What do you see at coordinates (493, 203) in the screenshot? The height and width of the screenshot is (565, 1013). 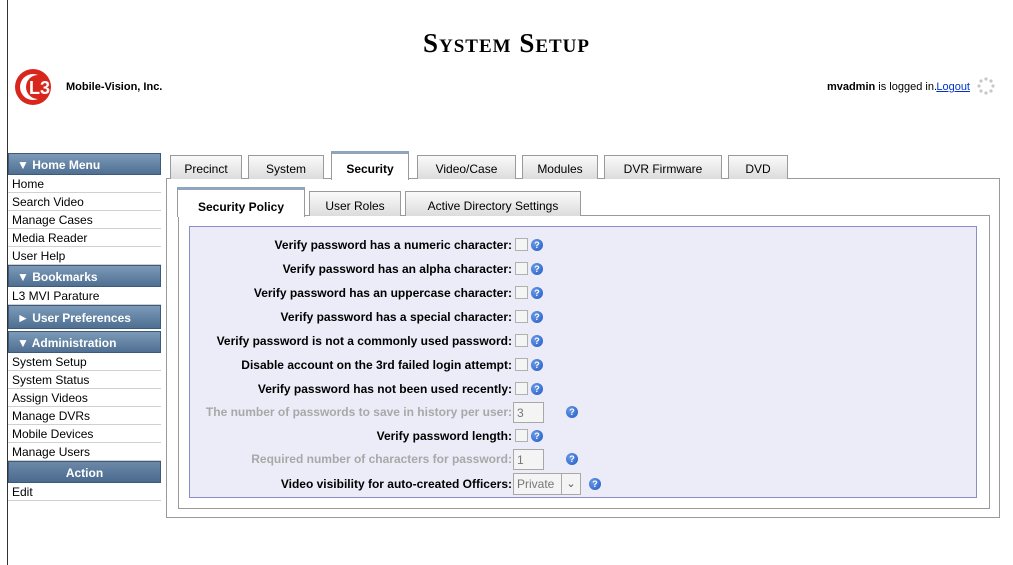 I see `subtab-active-directory-settings: Active Directory Settings` at bounding box center [493, 203].